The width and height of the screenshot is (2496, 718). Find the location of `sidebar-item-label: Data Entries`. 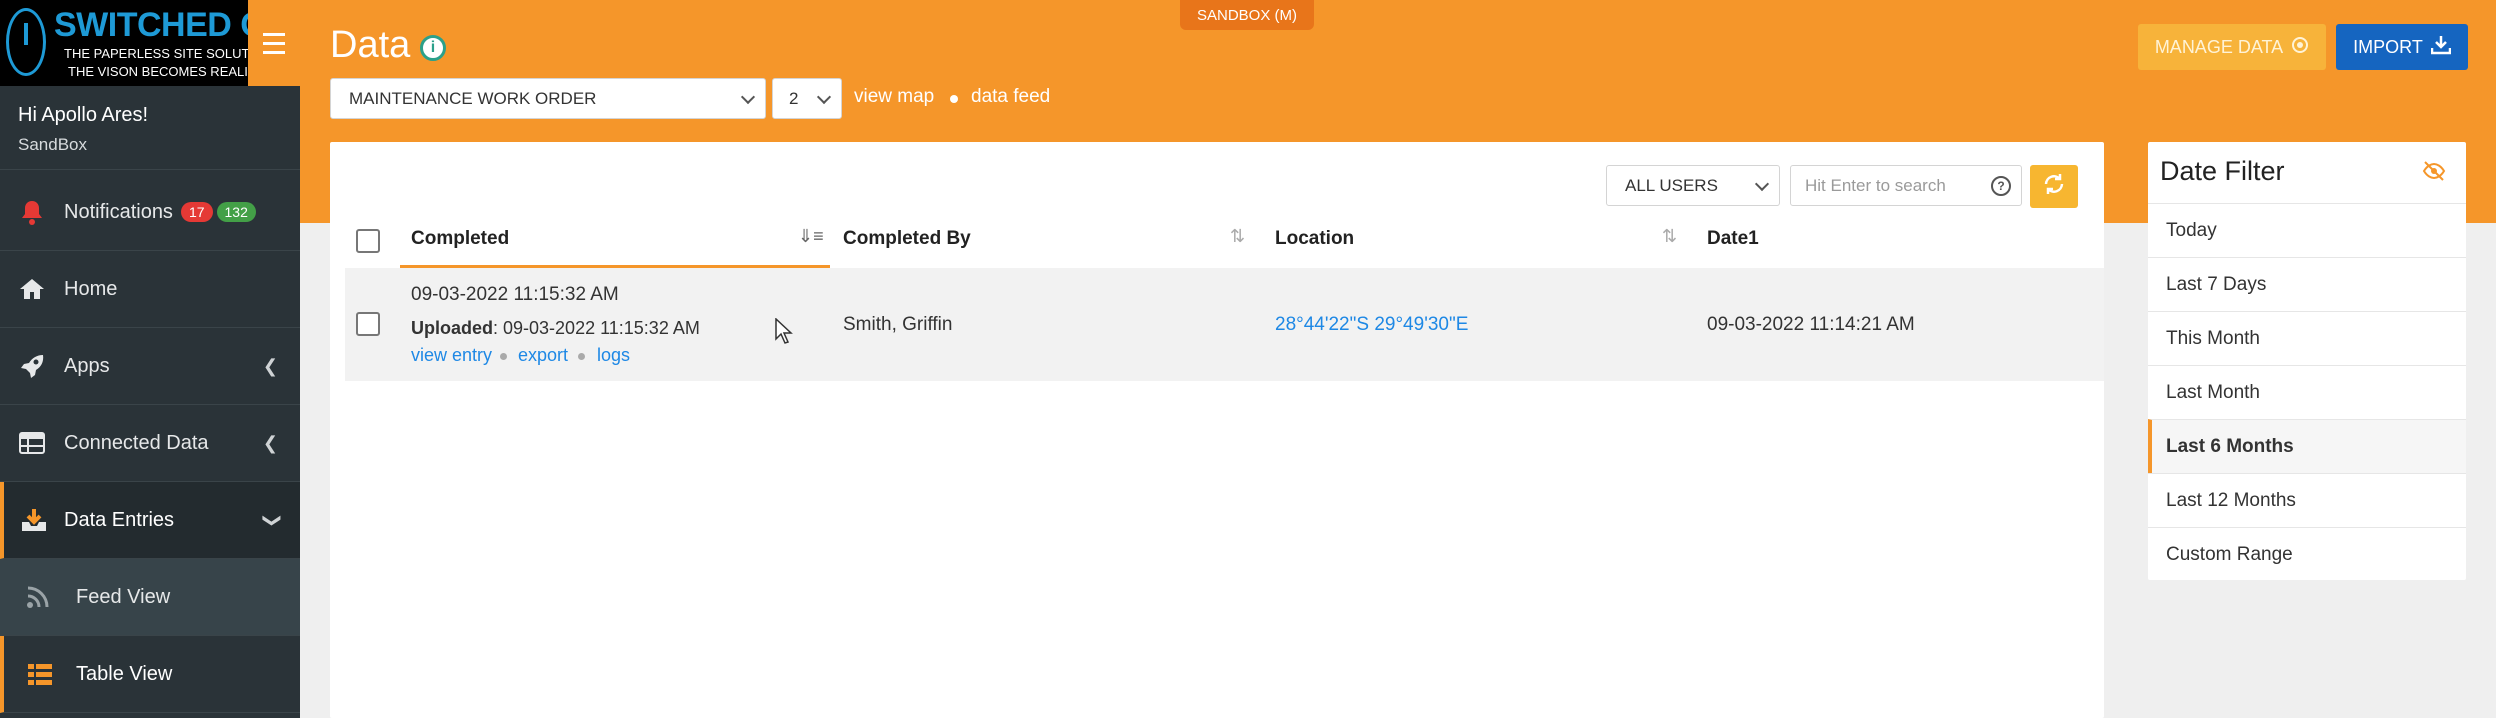

sidebar-item-label: Data Entries is located at coordinates (119, 519).